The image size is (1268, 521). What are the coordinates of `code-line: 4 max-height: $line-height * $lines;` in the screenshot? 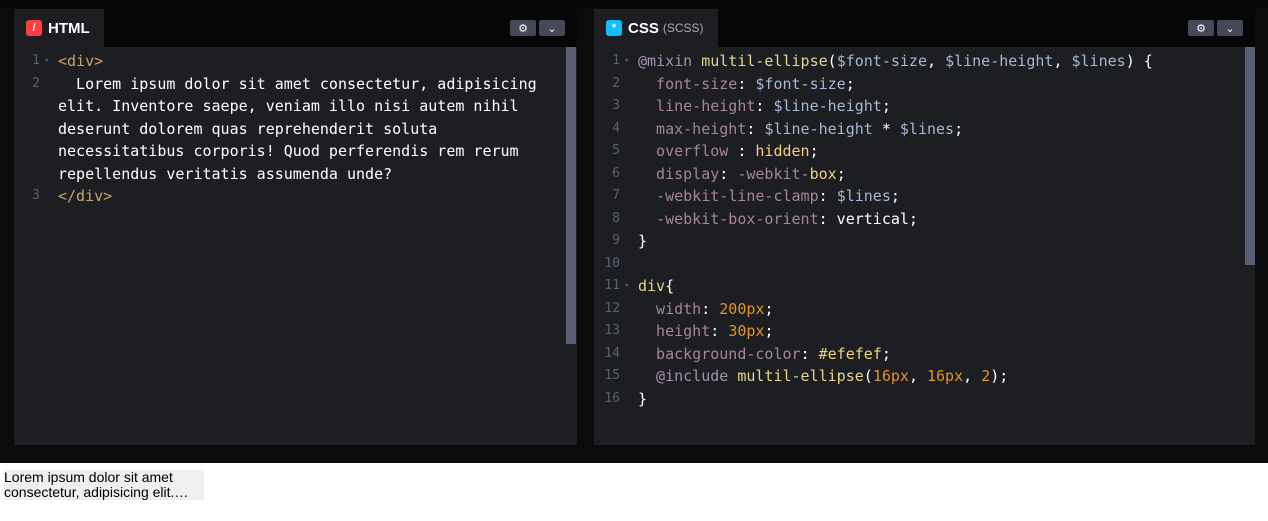 It's located at (924, 129).